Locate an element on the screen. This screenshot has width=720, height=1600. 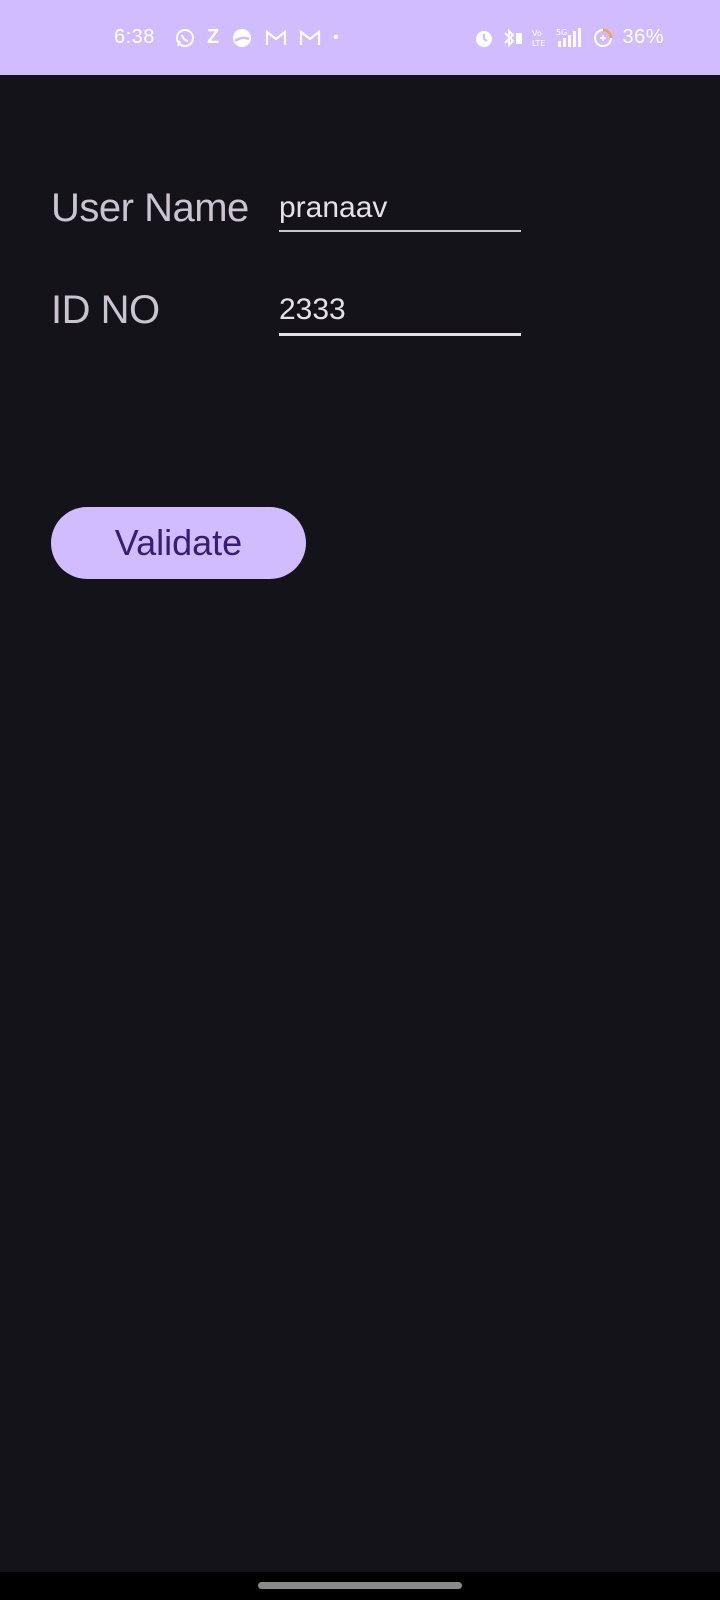
username-field is located at coordinates (400, 208).